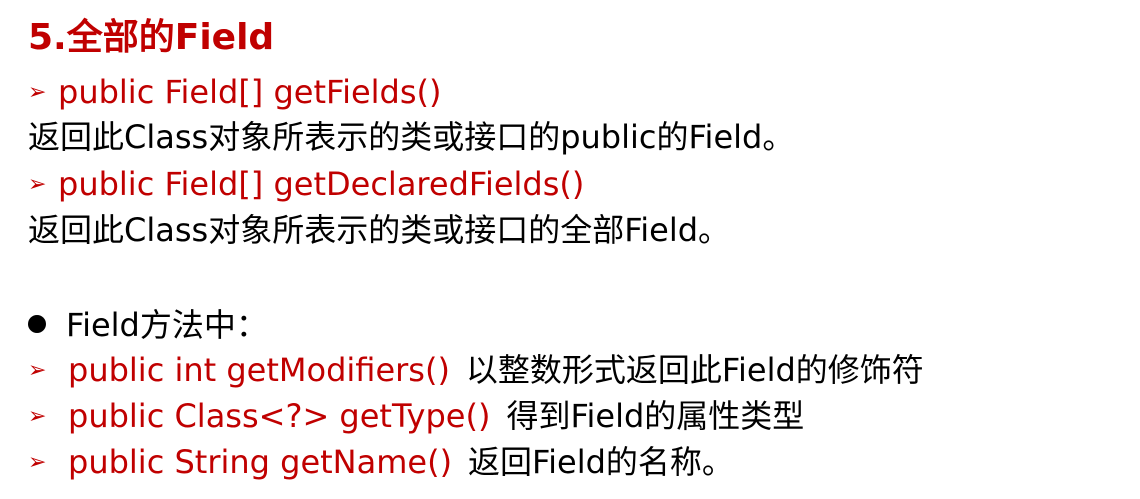 The height and width of the screenshot is (499, 1140). I want to click on method-signature: public Field[] getDeclaredFields(), so click(321, 184).